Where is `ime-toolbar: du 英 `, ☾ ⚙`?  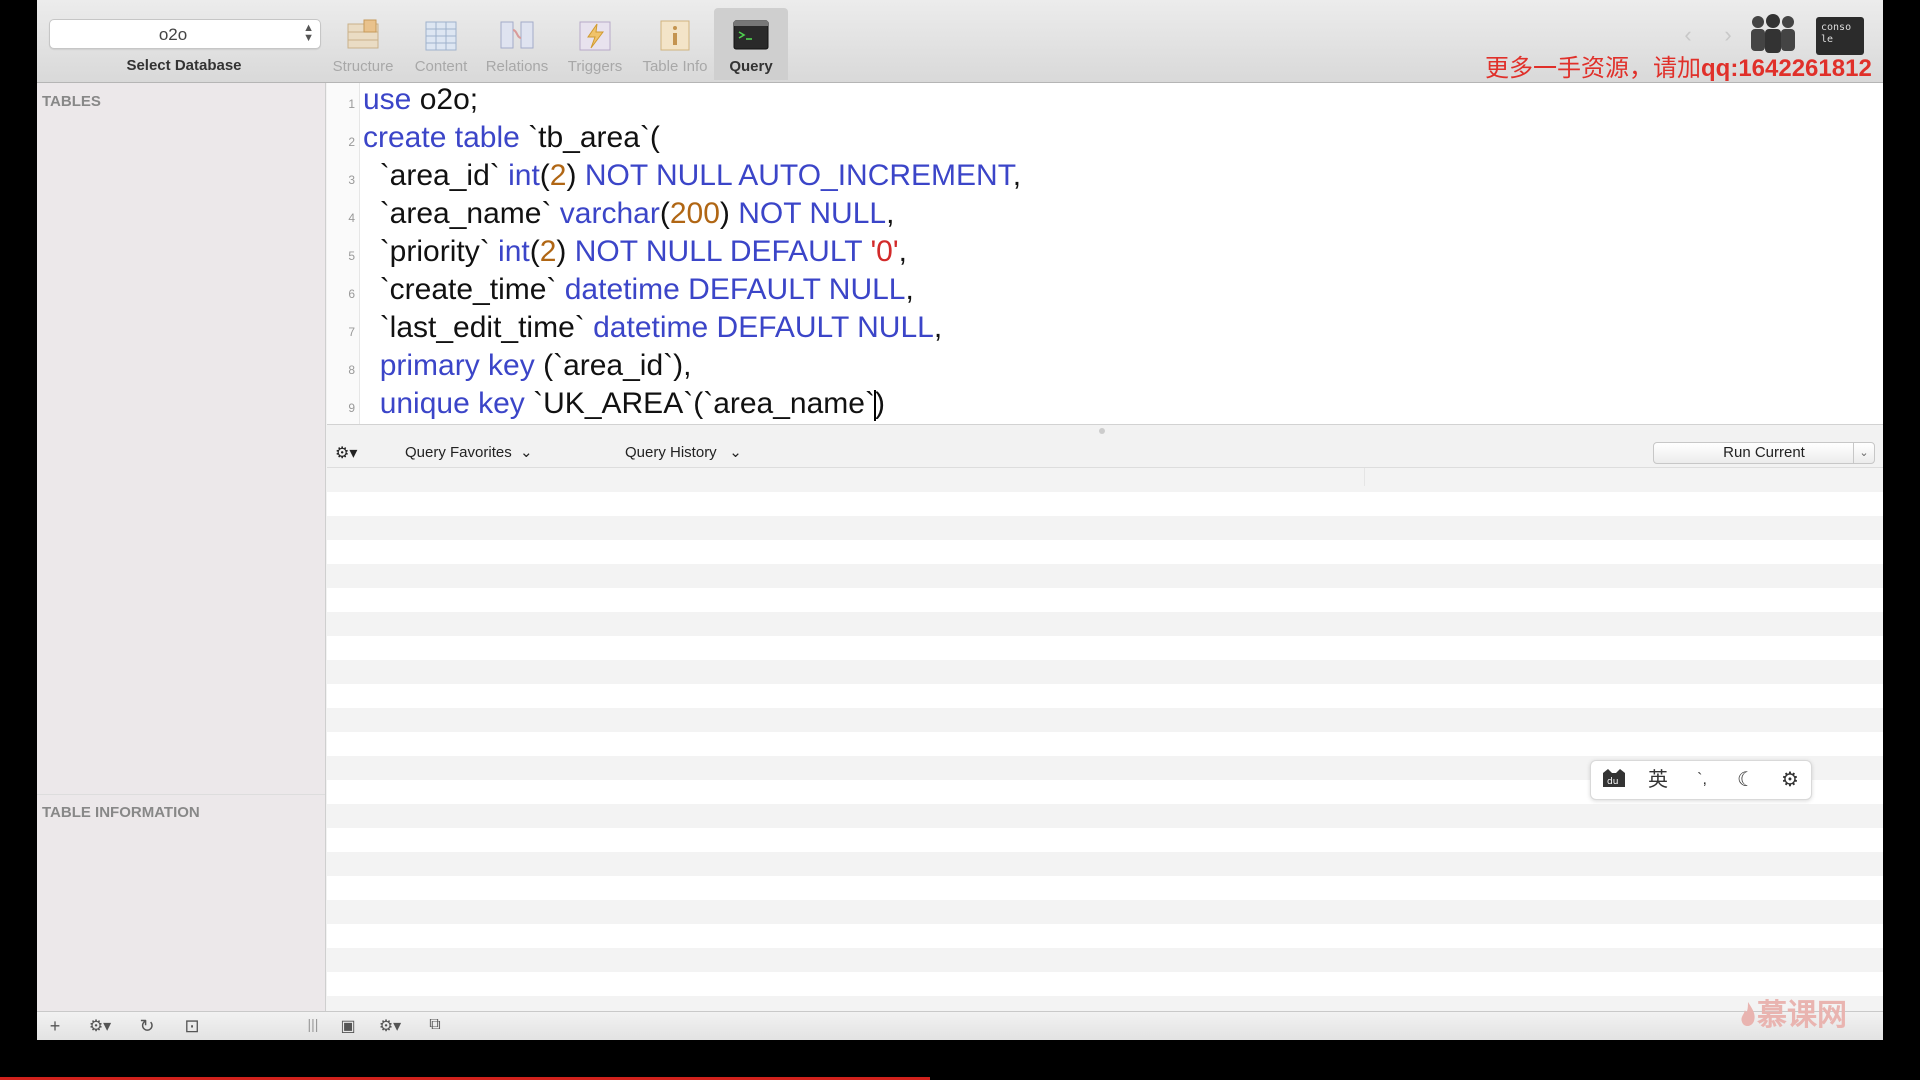
ime-toolbar: du 英 `, ☾ ⚙ is located at coordinates (1701, 780).